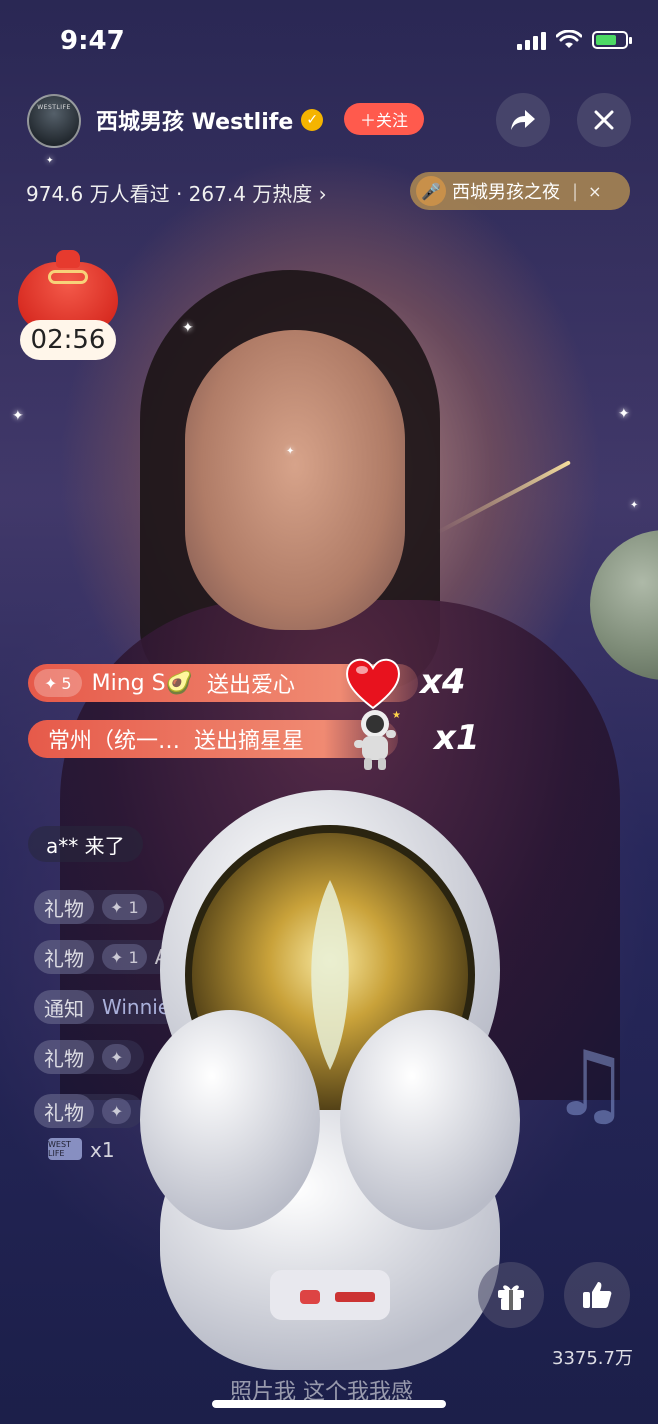 The height and width of the screenshot is (1424, 658). Describe the element at coordinates (511, 1295) in the screenshot. I see `gift-icon` at that location.